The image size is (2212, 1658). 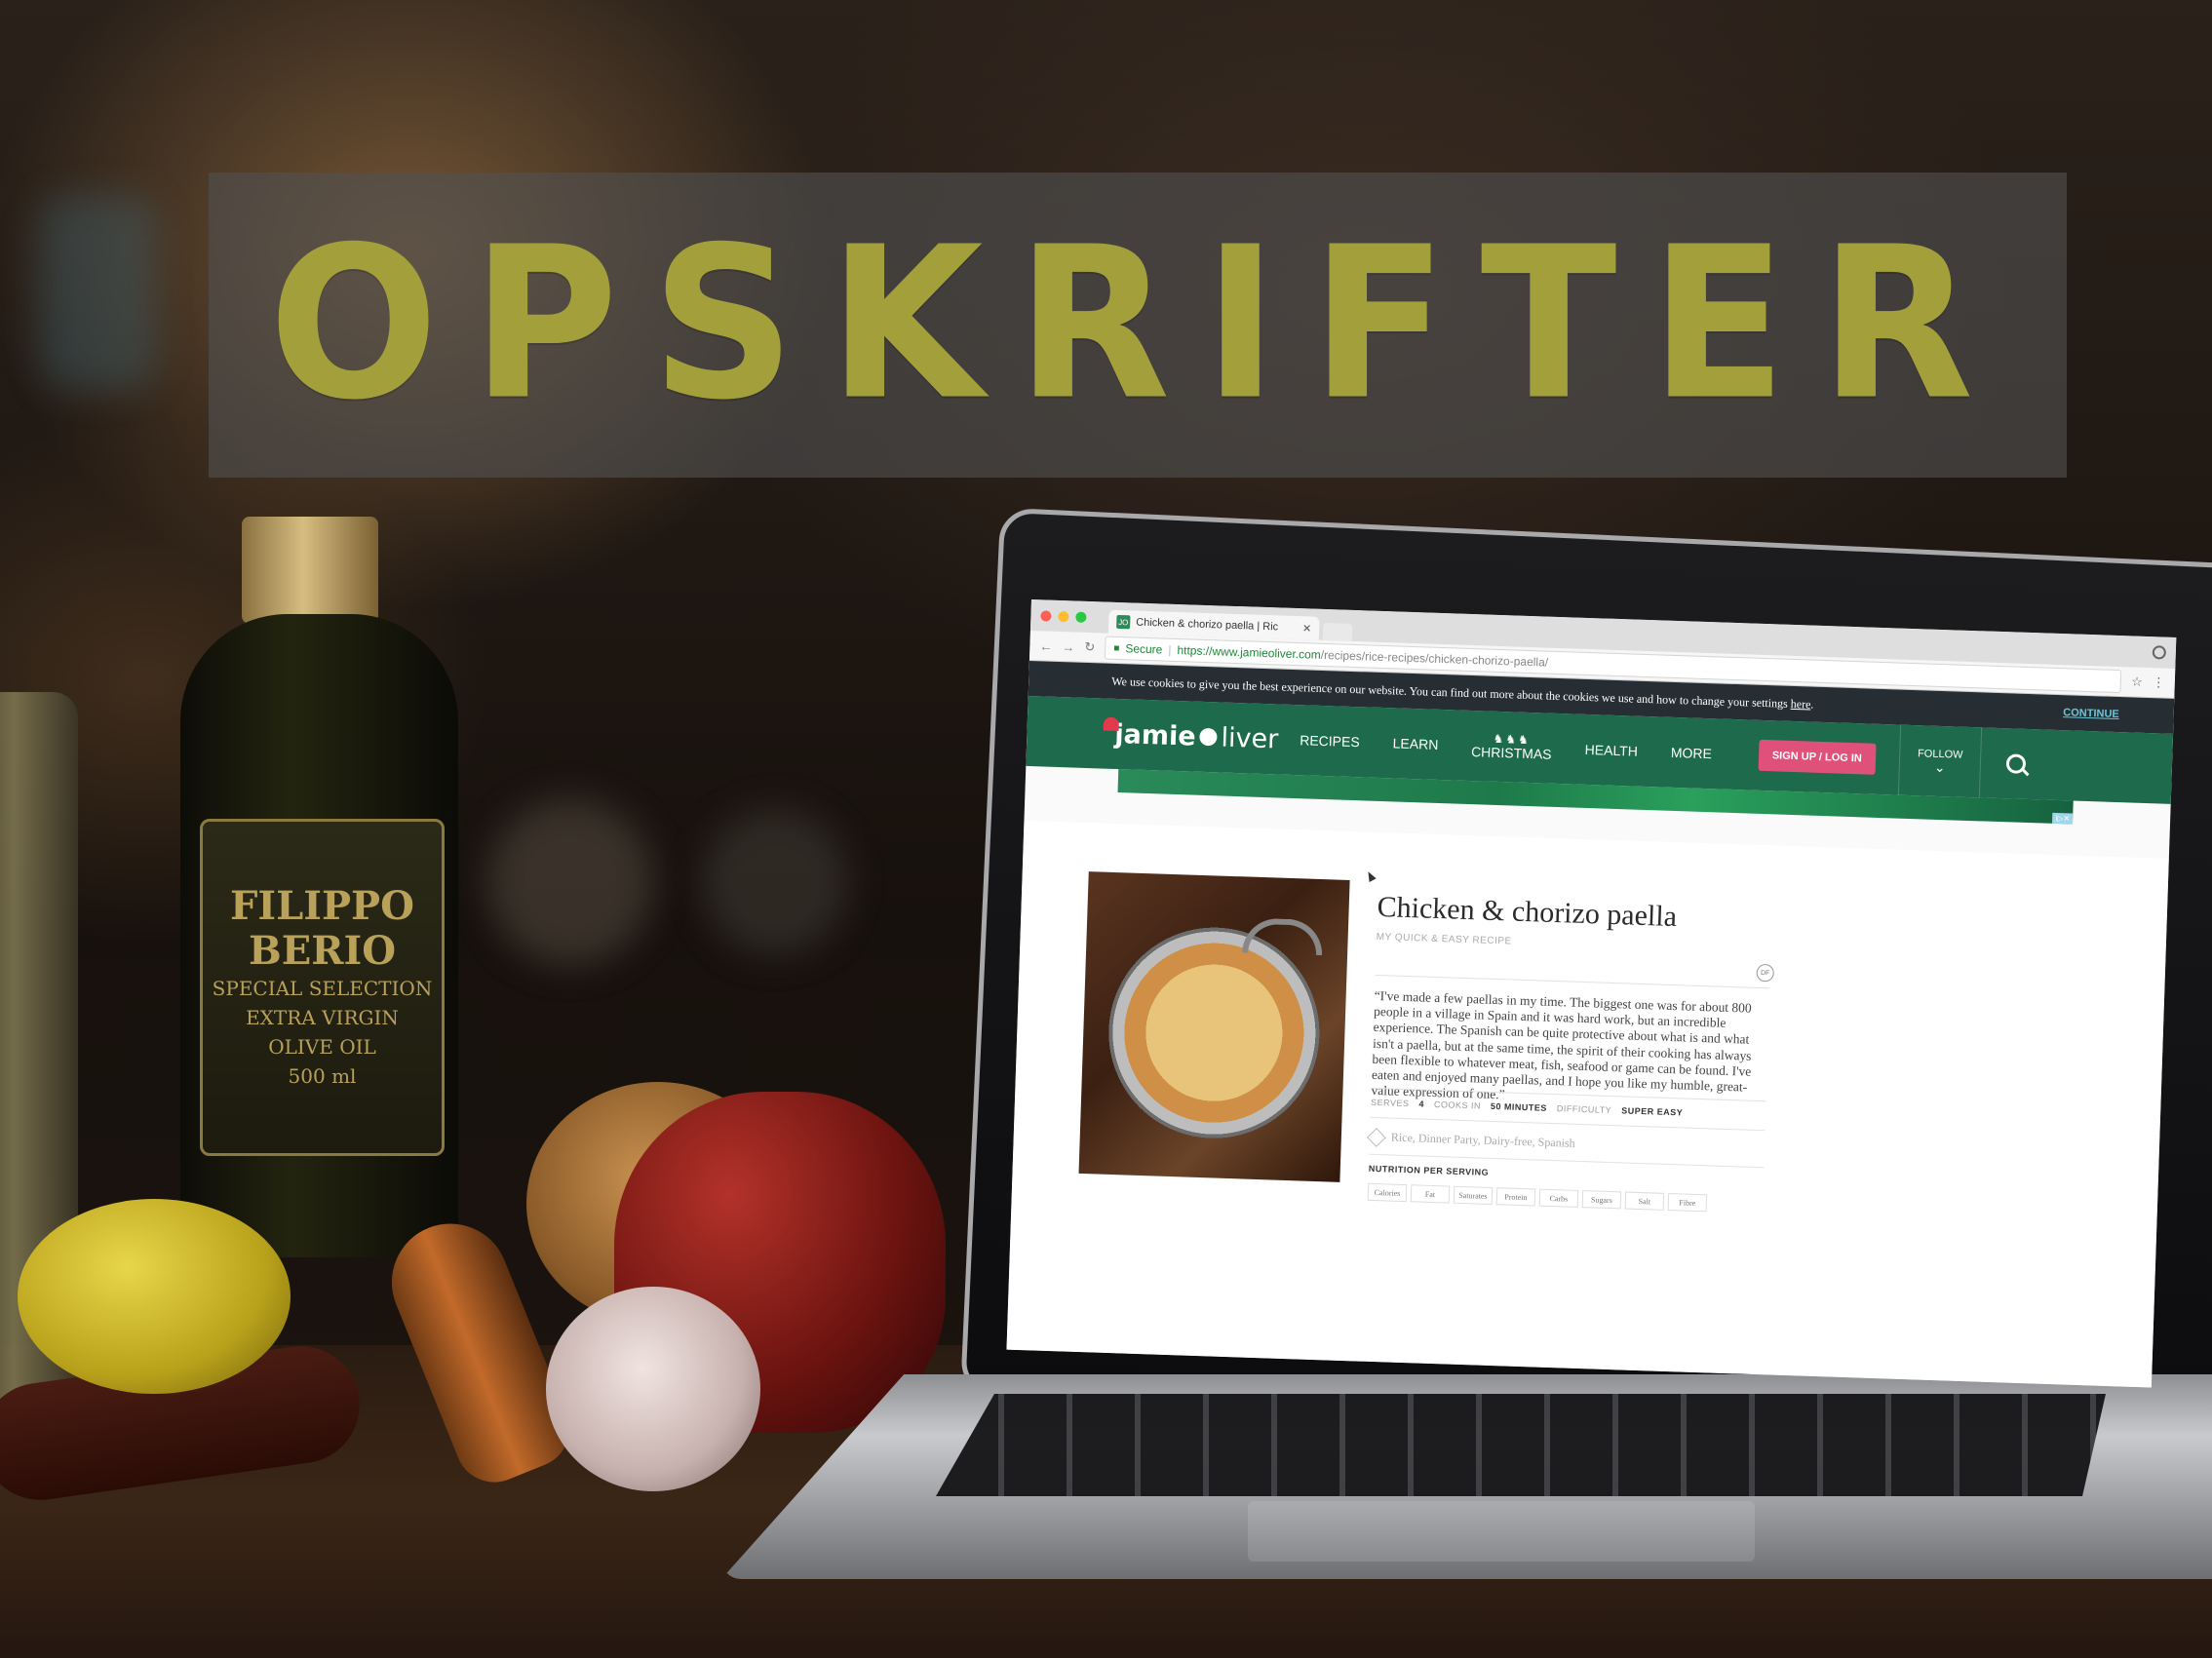 What do you see at coordinates (1601, 1200) in the screenshot?
I see `nutrition-cell: Sugars` at bounding box center [1601, 1200].